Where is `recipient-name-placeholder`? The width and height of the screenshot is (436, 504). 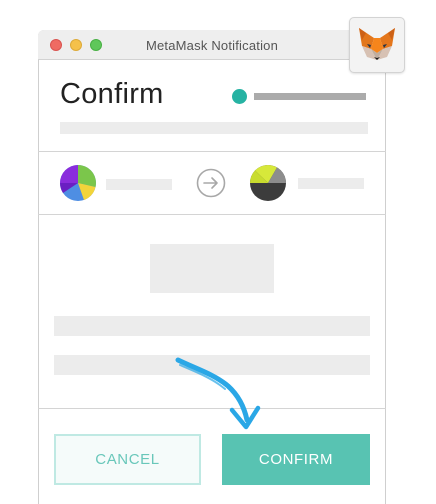 recipient-name-placeholder is located at coordinates (331, 183).